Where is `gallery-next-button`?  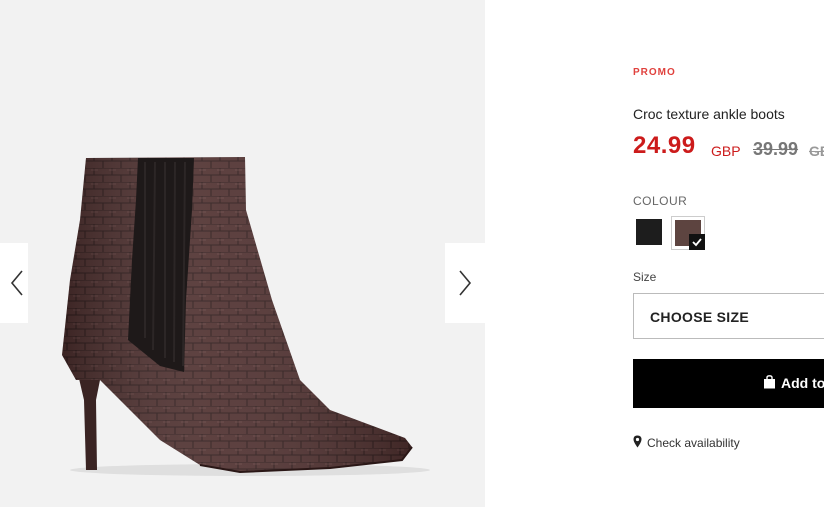
gallery-next-button is located at coordinates (465, 283).